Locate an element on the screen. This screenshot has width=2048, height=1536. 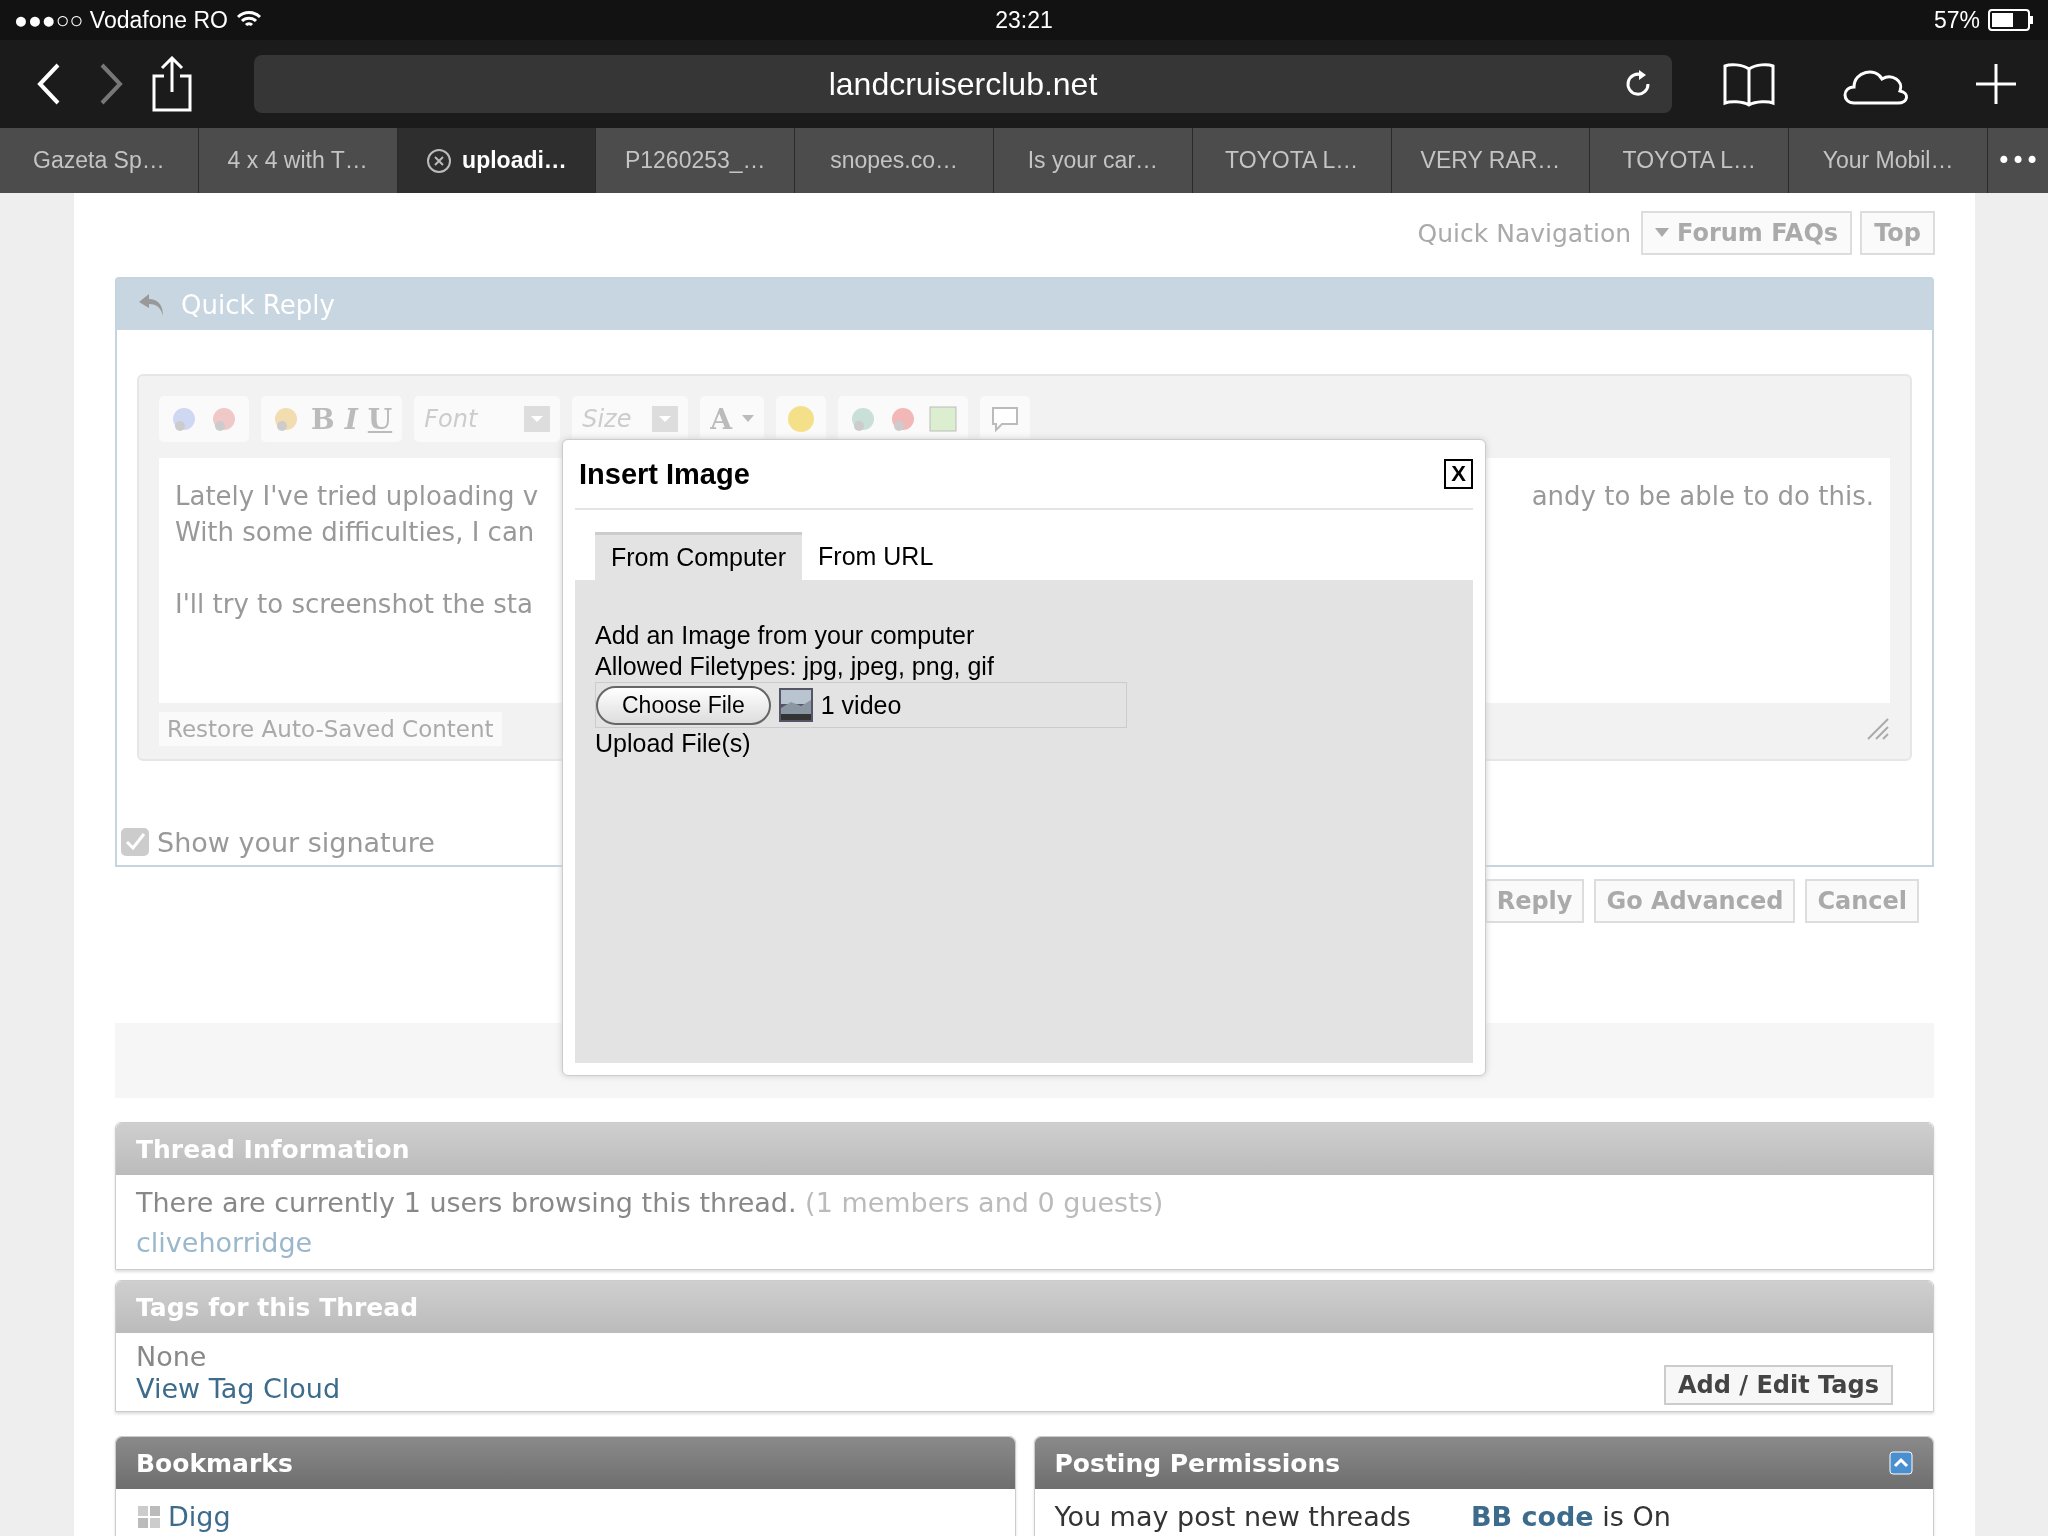
dropdown-arrow-icon is located at coordinates (1662, 233).